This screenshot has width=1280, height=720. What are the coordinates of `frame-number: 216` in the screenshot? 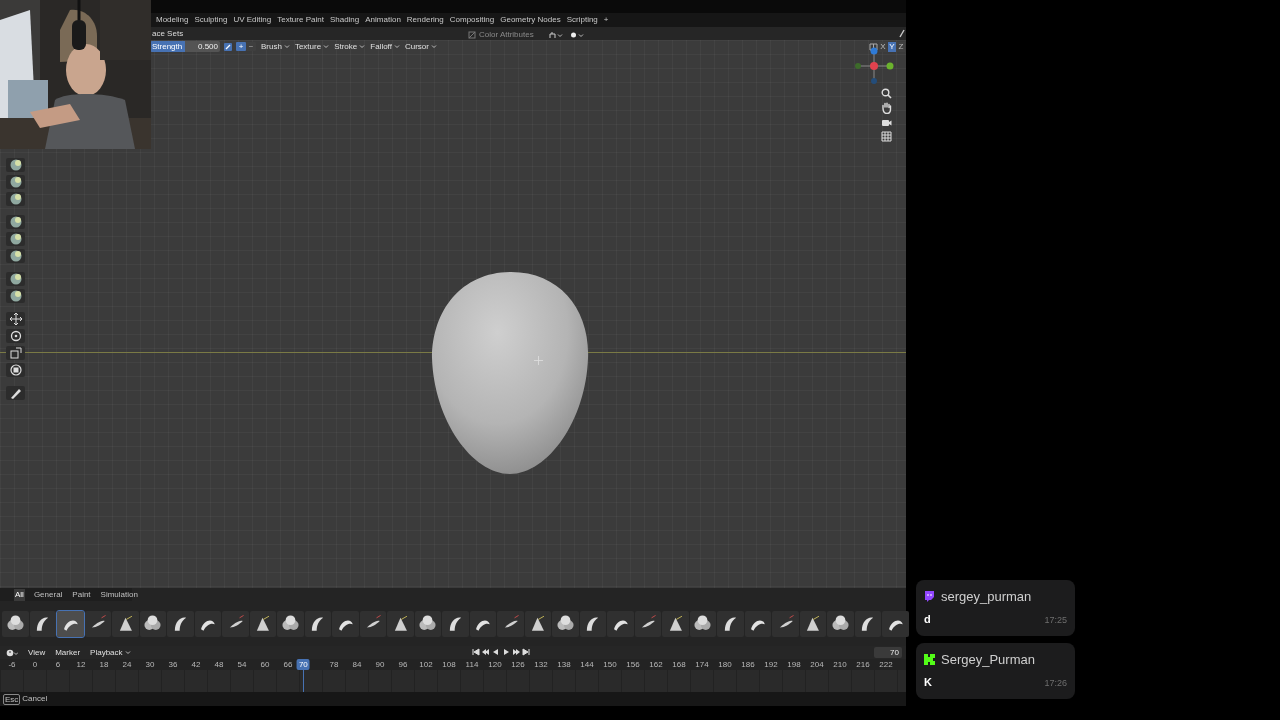 It's located at (863, 664).